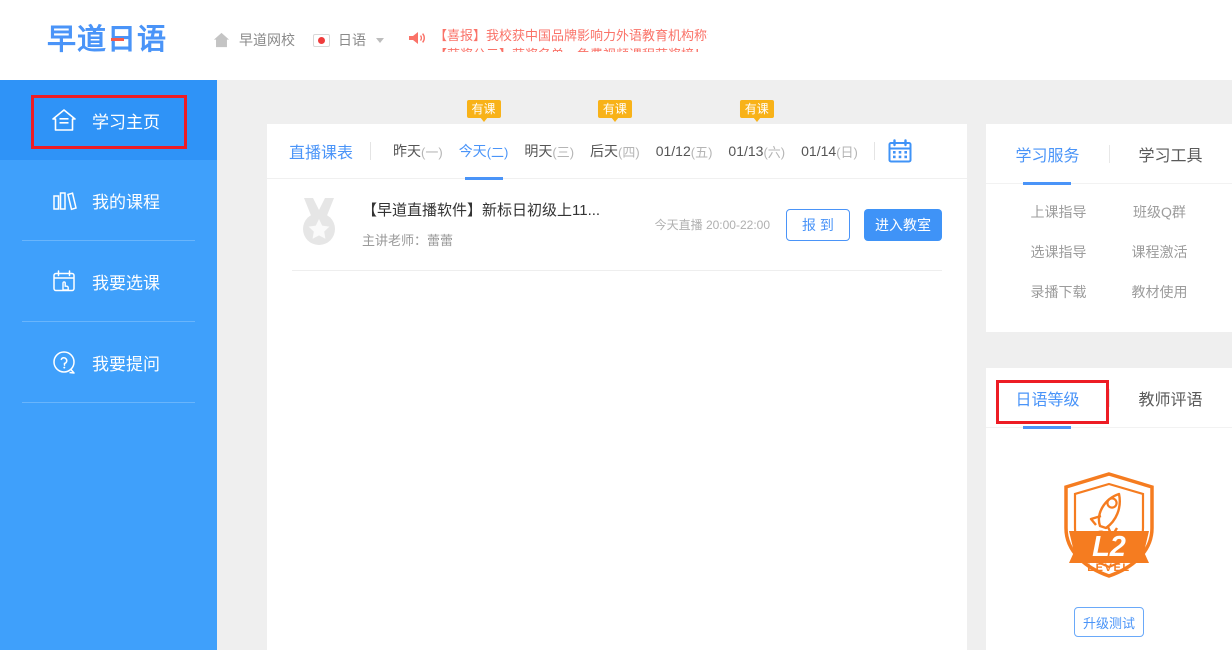  Describe the element at coordinates (571, 35) in the screenshot. I see `announcement-line-1: 【喜报】我校获中国品牌影响力外语教育机构称号` at that location.